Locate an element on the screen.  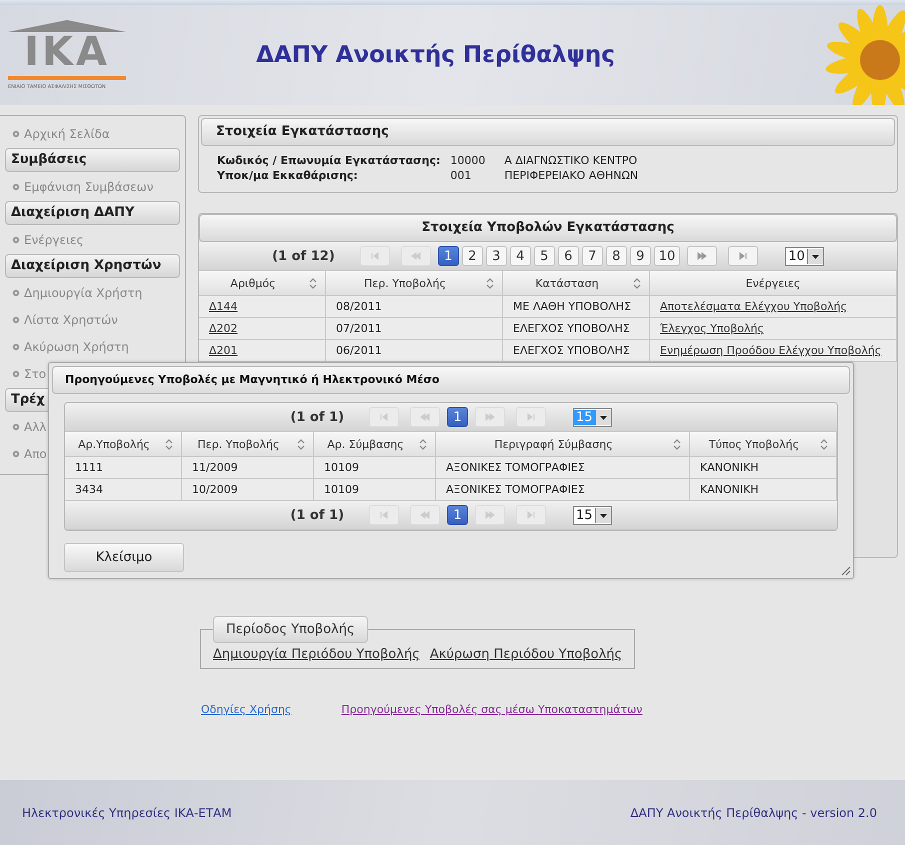
page-title: ΔΑΠΥ Ανοικτής Περίθαλψης is located at coordinates (435, 55).